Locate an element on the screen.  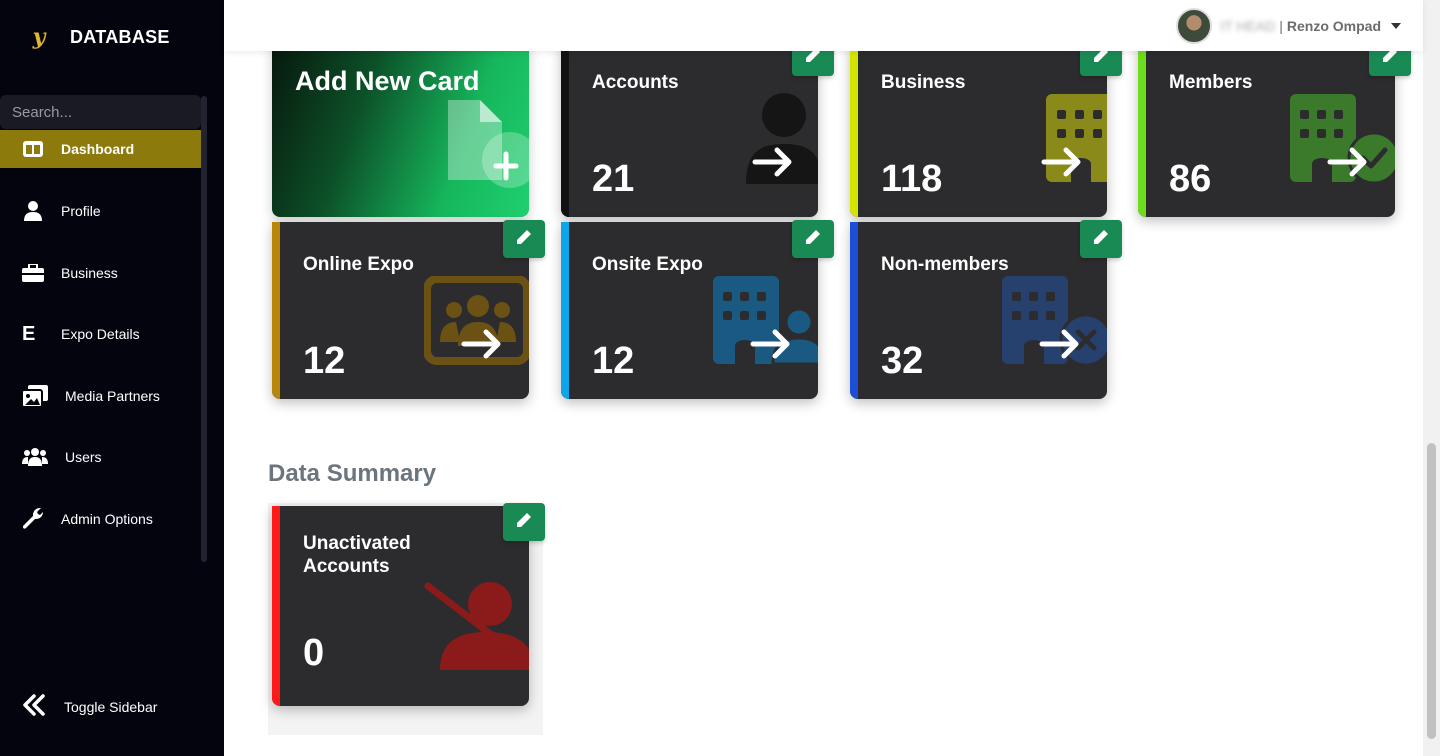
sidebar-item-admin-options: Admin Options is located at coordinates (100, 519).